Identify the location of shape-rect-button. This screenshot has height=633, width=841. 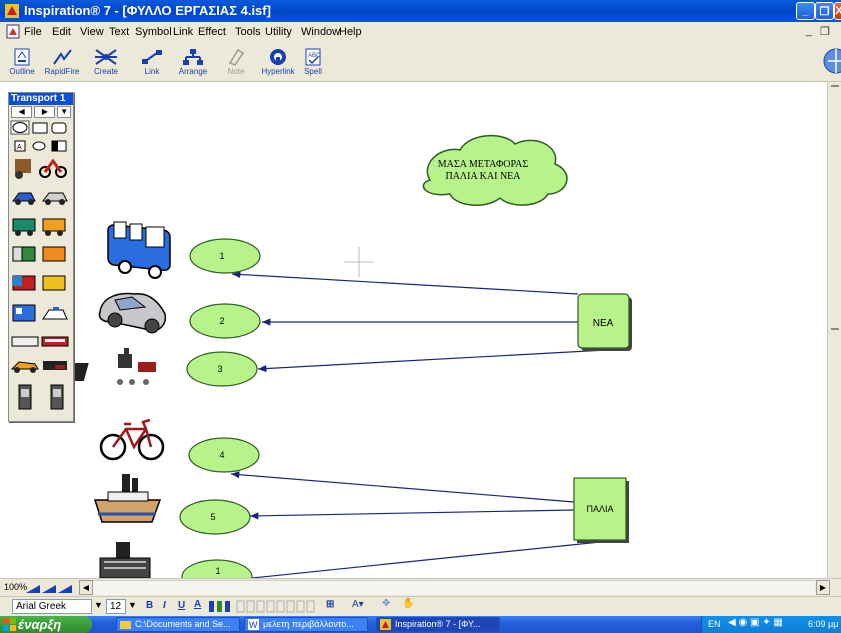
(40, 128).